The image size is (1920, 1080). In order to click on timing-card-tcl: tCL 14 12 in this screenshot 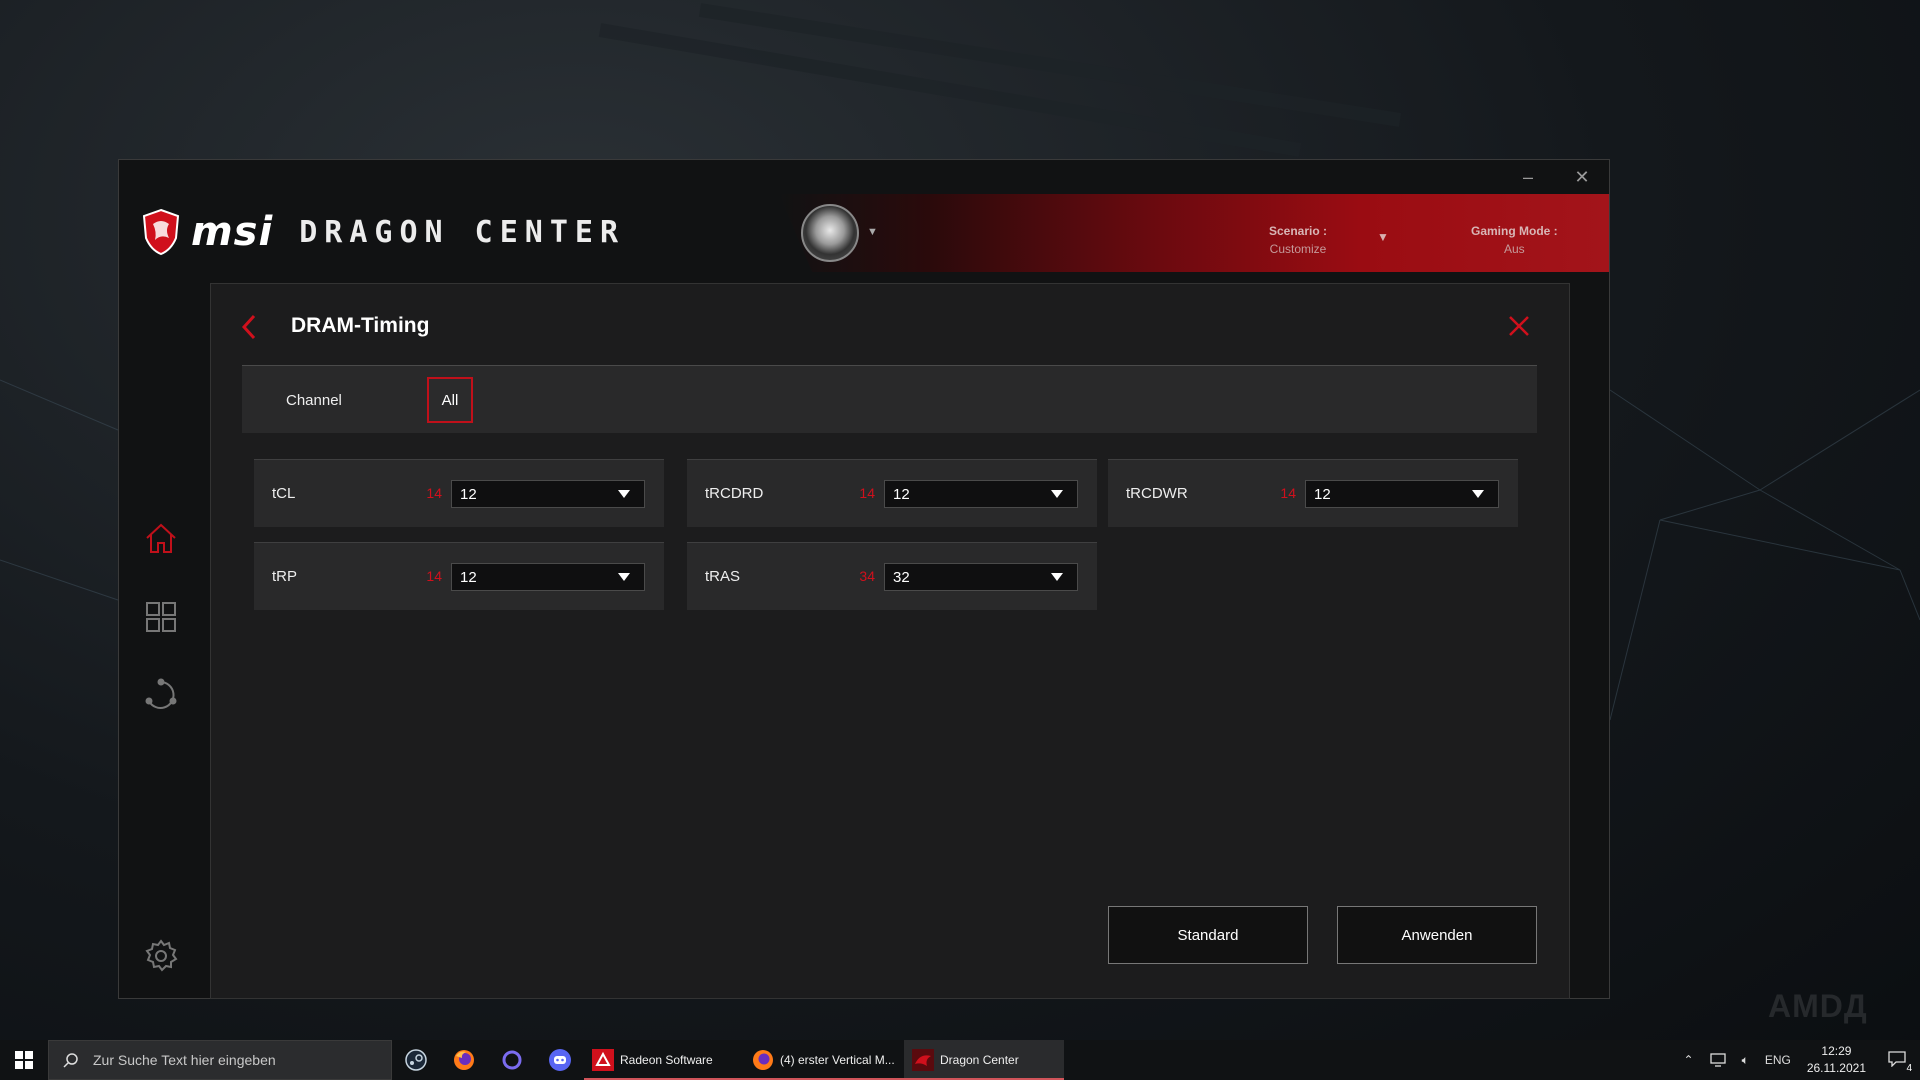, I will do `click(459, 493)`.